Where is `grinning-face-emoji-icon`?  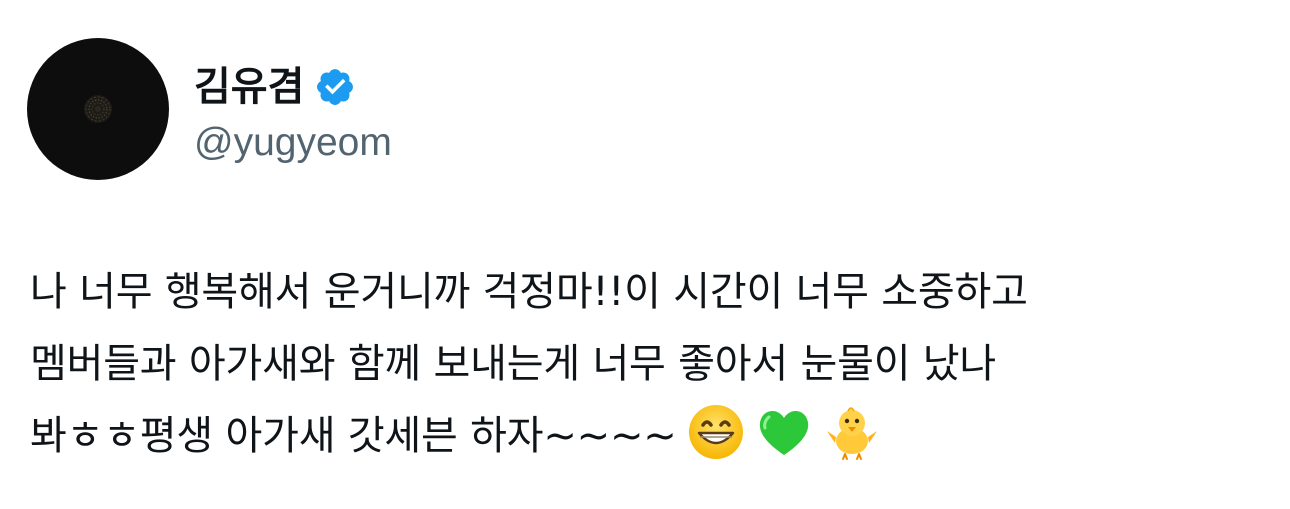
grinning-face-emoji-icon is located at coordinates (716, 432).